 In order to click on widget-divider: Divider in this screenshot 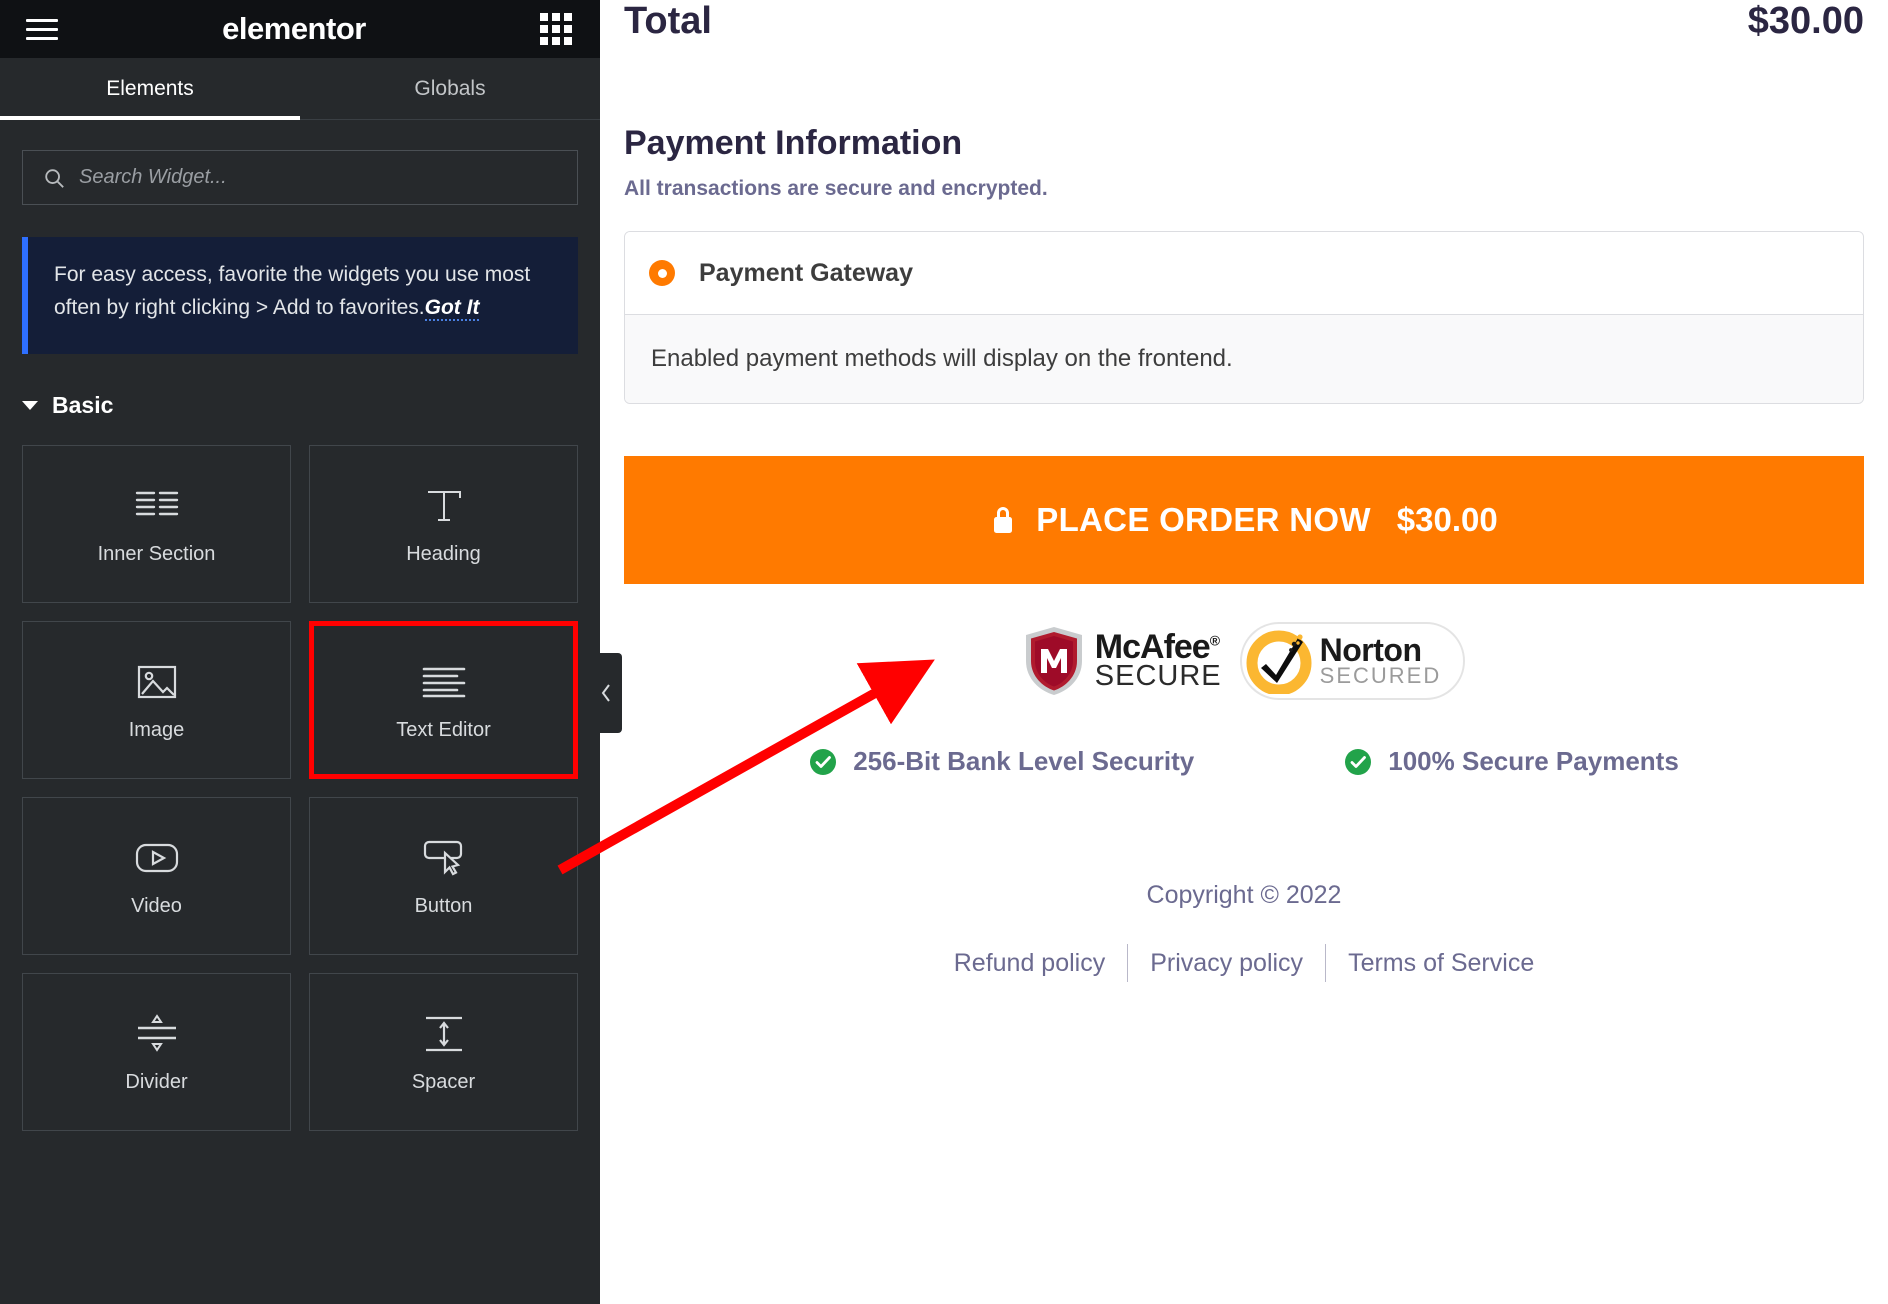, I will do `click(156, 1052)`.